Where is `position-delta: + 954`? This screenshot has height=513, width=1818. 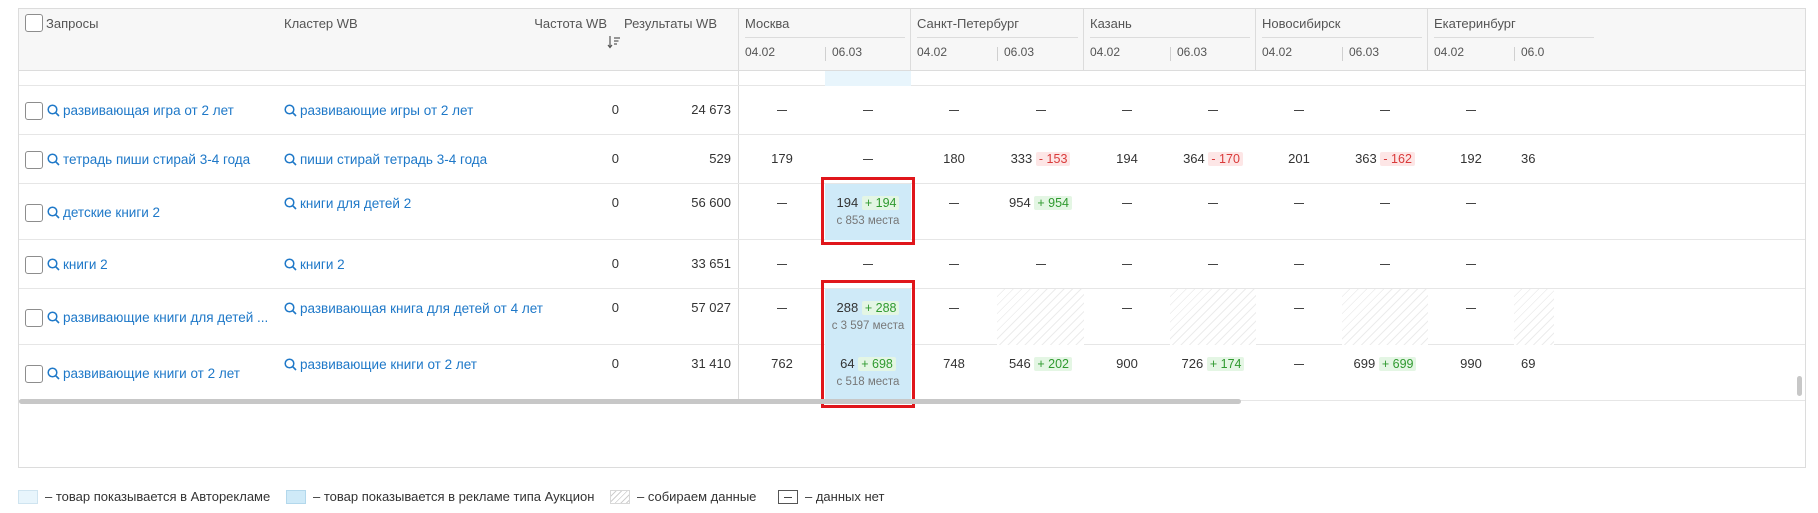
position-delta: + 954 is located at coordinates (1053, 203).